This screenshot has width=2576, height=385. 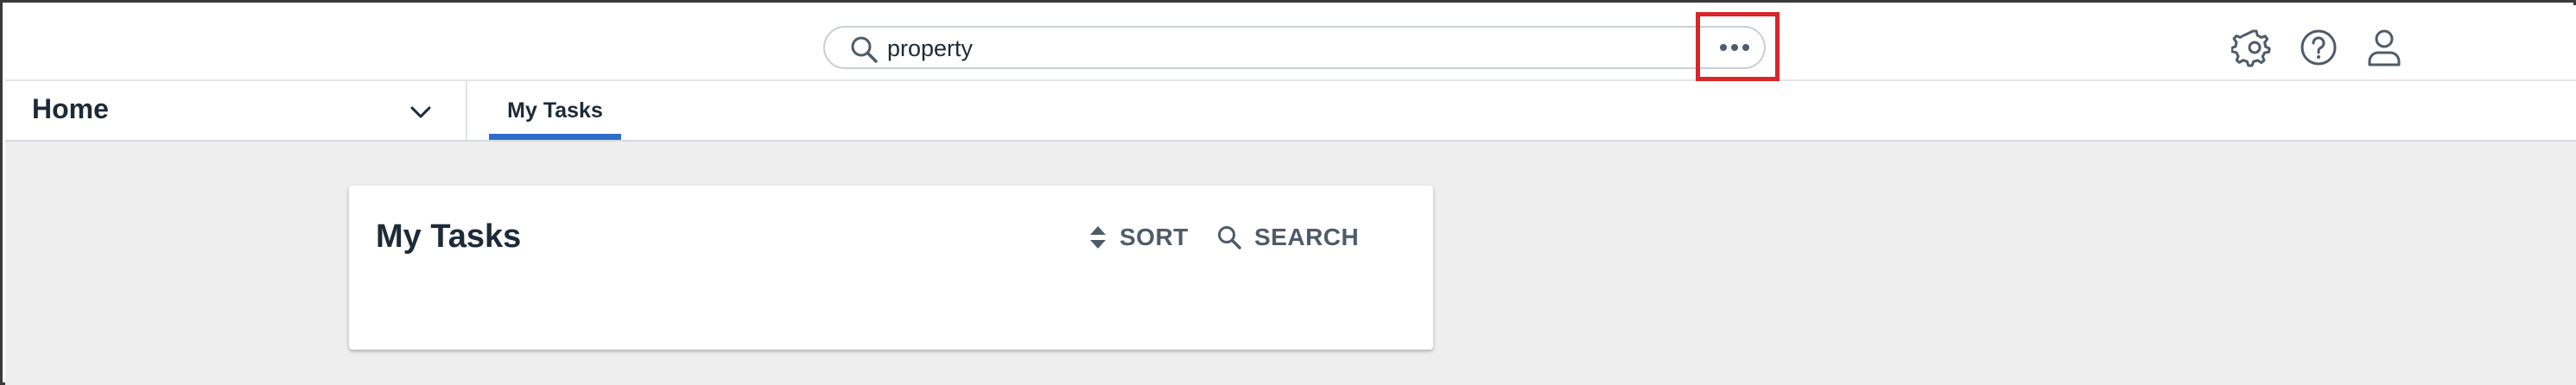 I want to click on chevron-down-icon, so click(x=420, y=112).